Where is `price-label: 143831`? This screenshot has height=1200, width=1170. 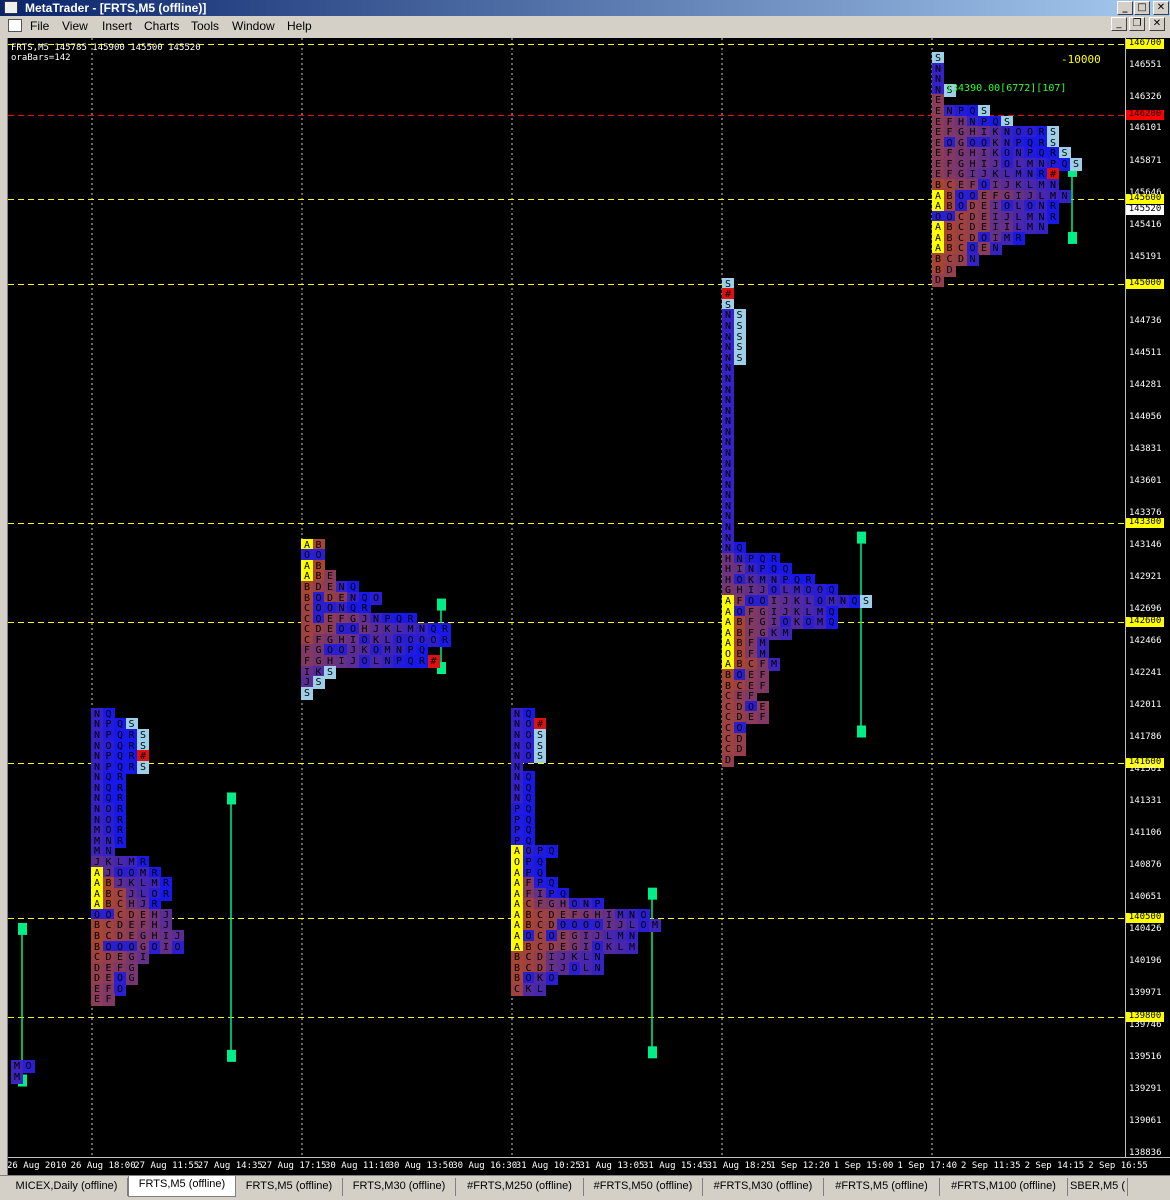
price-label: 143831 is located at coordinates (1145, 449).